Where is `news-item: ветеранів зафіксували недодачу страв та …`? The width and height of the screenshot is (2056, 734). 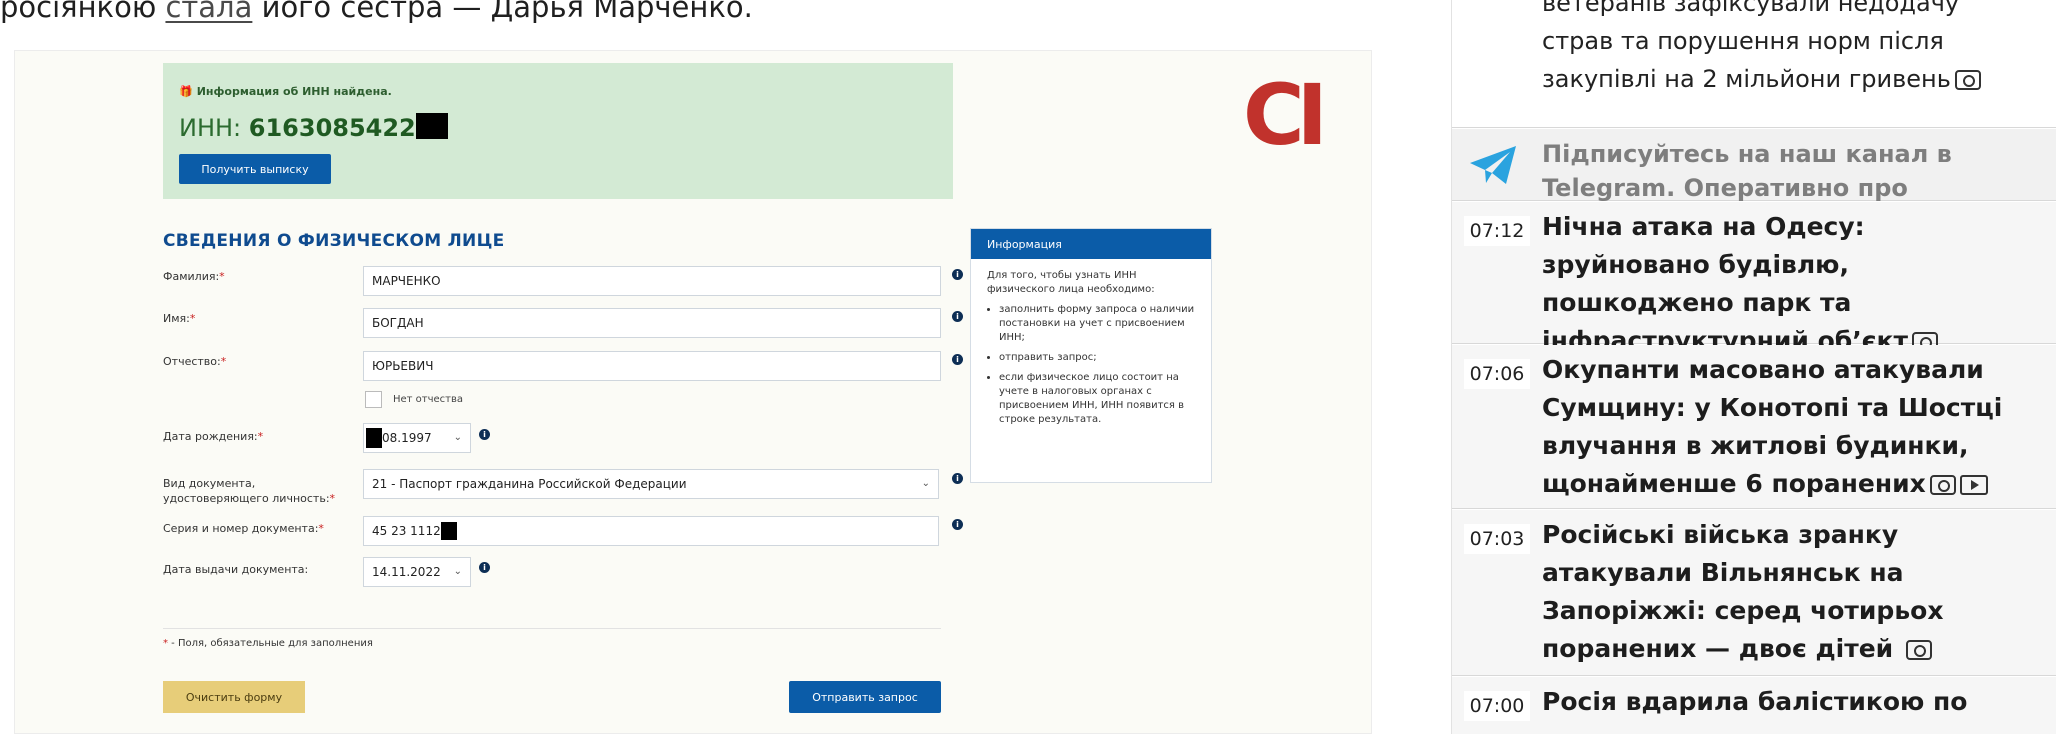
news-item: ветеранів зафіксували недодачу страв та … is located at coordinates (1754, 64).